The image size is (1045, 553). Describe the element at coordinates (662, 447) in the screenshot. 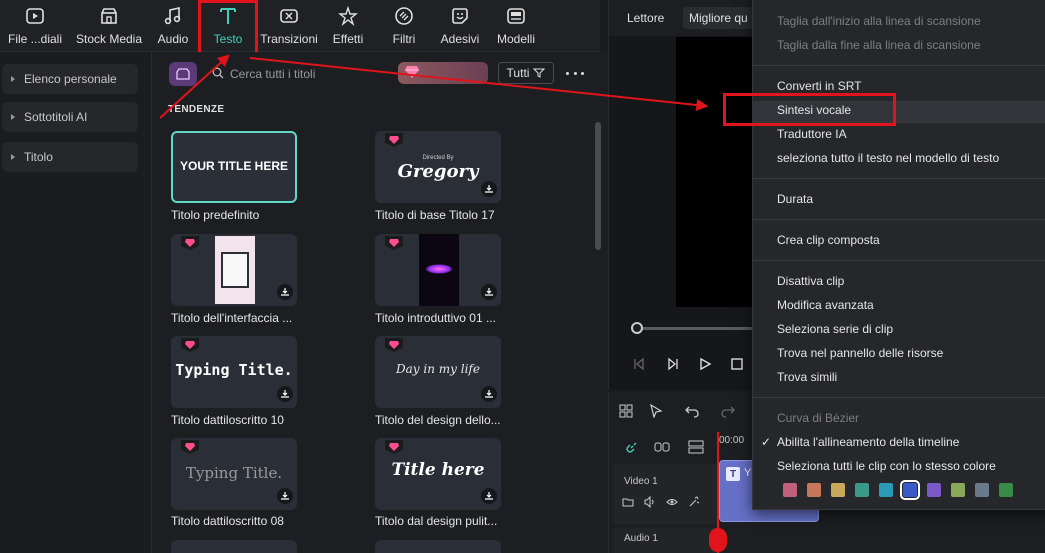

I see `group-icon` at that location.